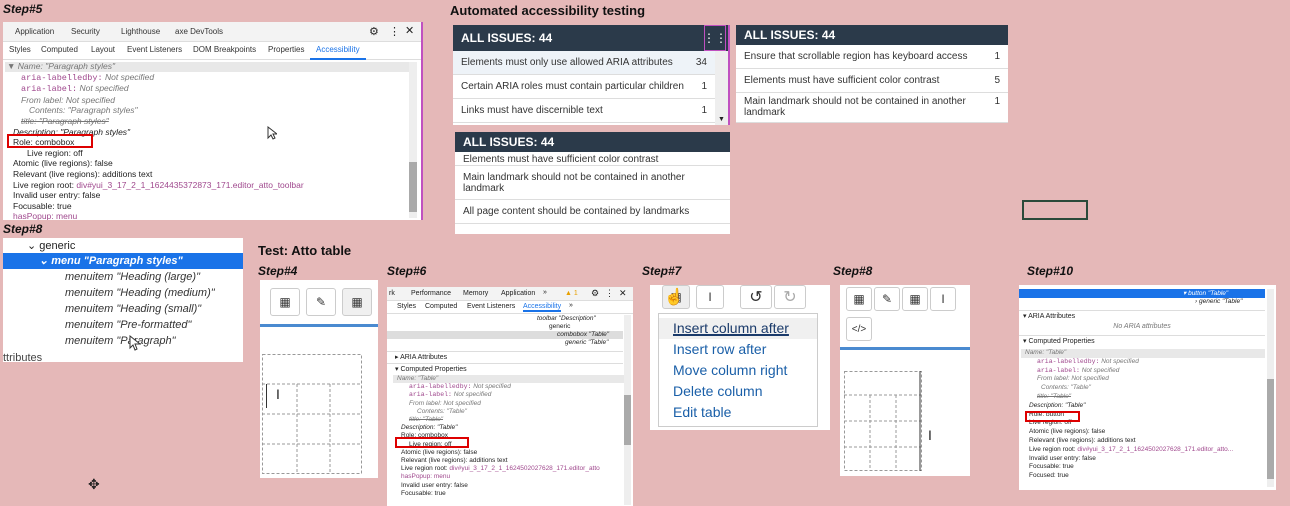 This screenshot has height=506, width=1290. Describe the element at coordinates (738, 412) in the screenshot. I see `menu-edit-table: Edit table` at that location.